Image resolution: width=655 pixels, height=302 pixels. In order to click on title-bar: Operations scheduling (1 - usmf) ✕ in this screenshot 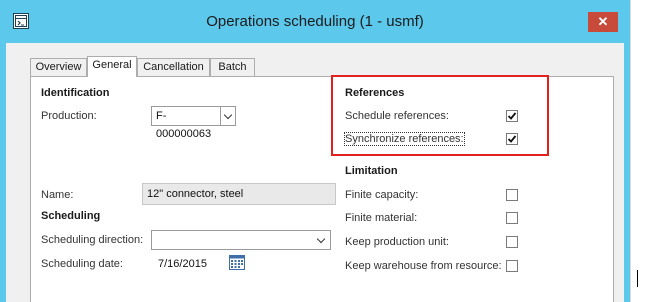, I will do `click(315, 21)`.